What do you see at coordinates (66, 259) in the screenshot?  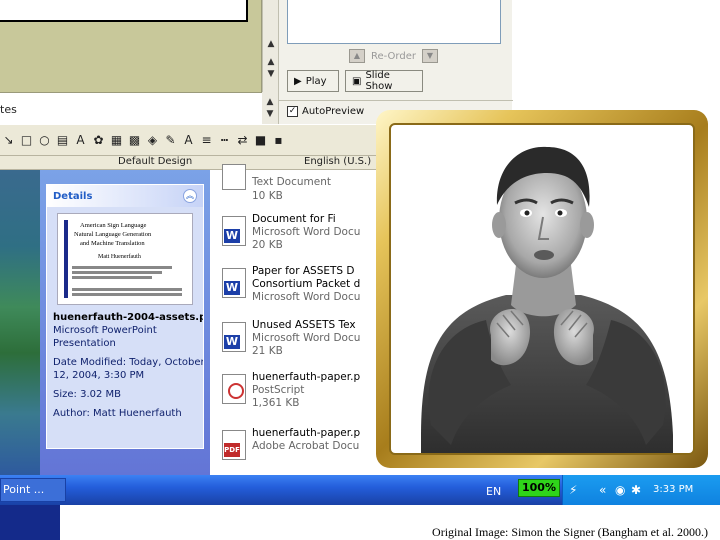 I see `thumbnail-accent-bar` at bounding box center [66, 259].